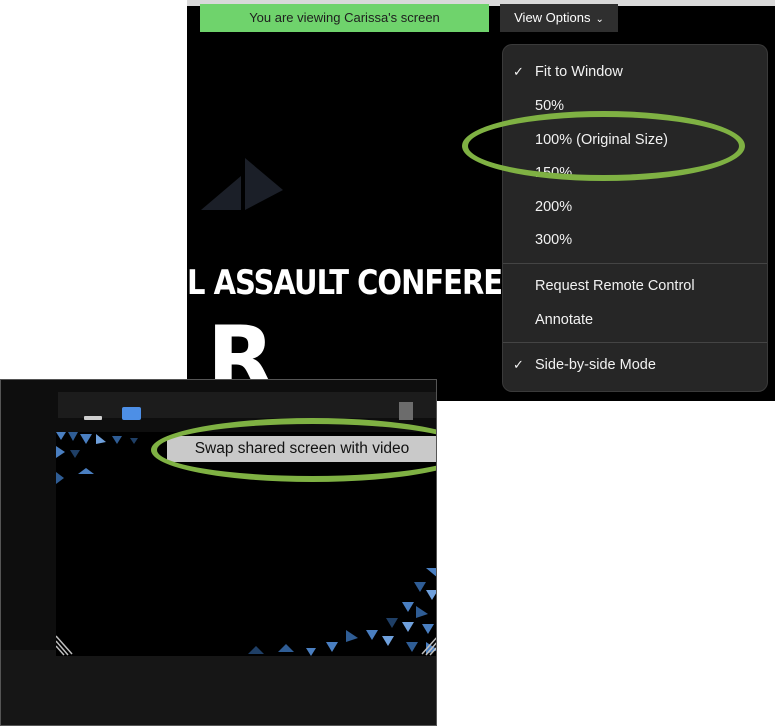 The height and width of the screenshot is (726, 775). What do you see at coordinates (242, 184) in the screenshot?
I see `logo-triangles-icon` at bounding box center [242, 184].